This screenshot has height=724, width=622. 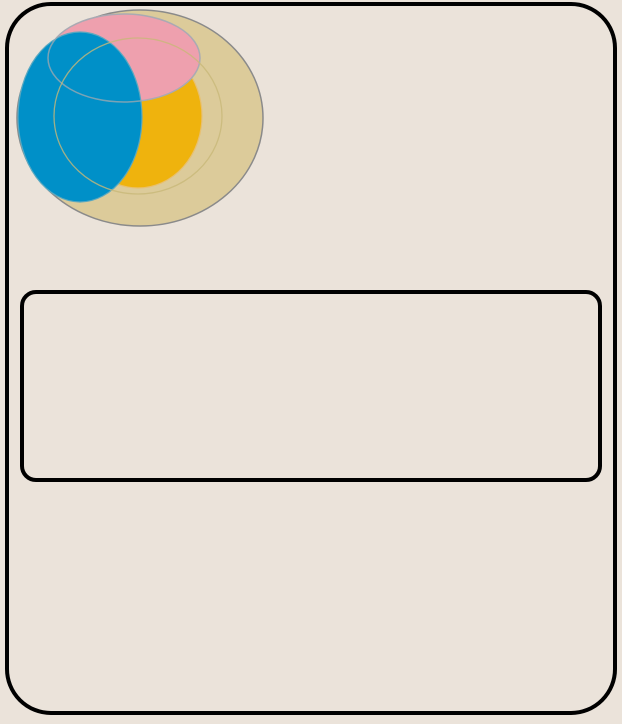 What do you see at coordinates (80, 117) in the screenshot?
I see `logo-blue-ellipse` at bounding box center [80, 117].